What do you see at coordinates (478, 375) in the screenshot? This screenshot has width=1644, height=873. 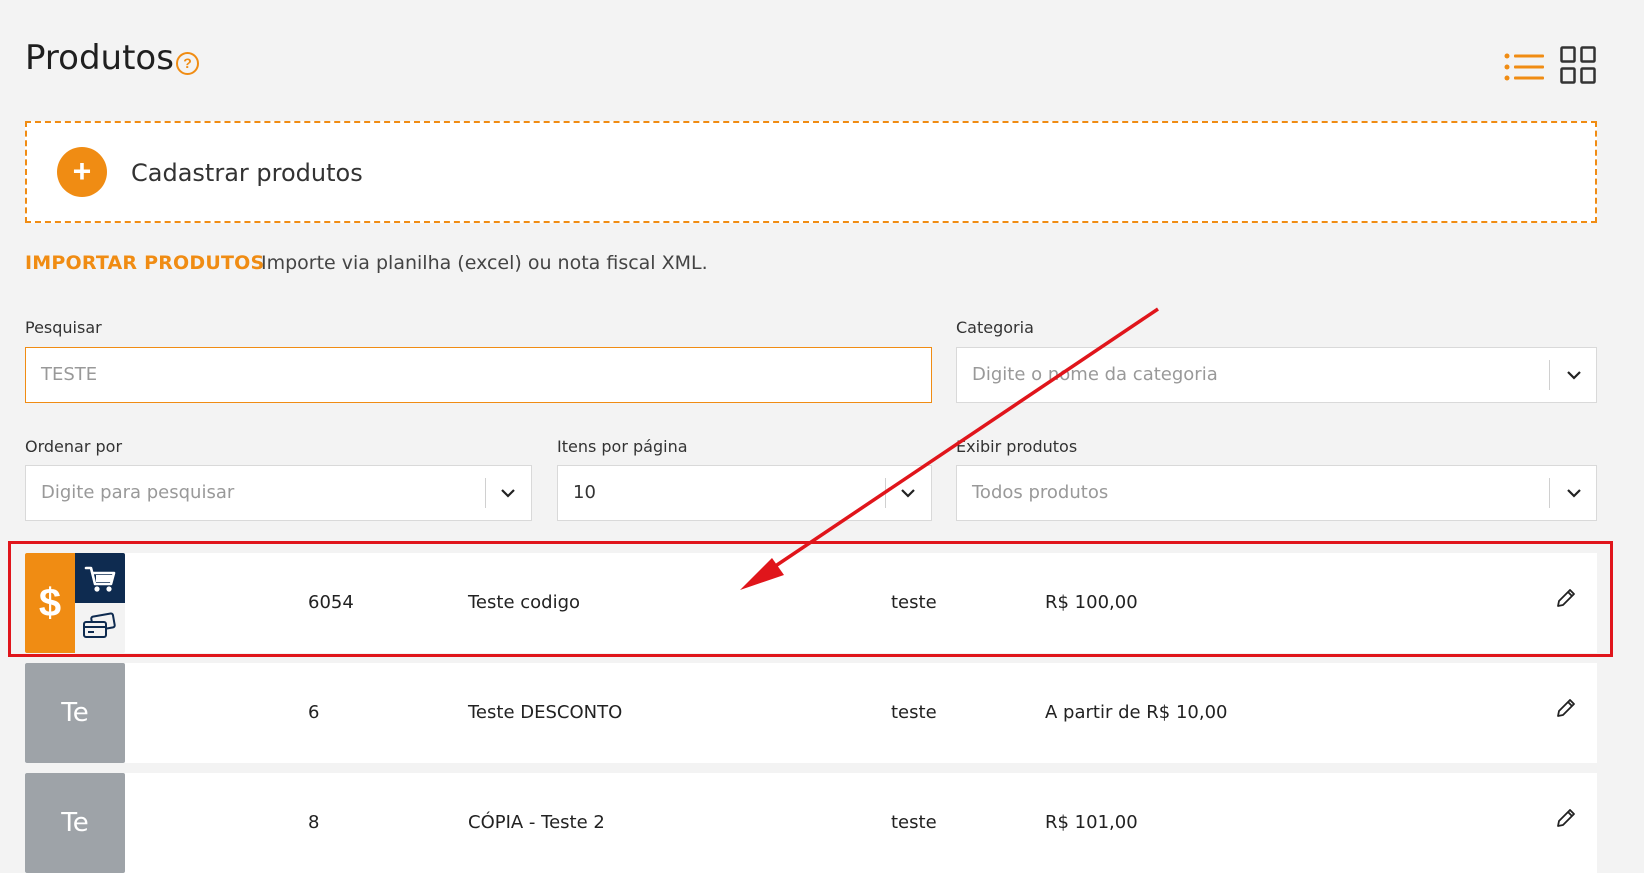 I see `search-input: TESTE` at bounding box center [478, 375].